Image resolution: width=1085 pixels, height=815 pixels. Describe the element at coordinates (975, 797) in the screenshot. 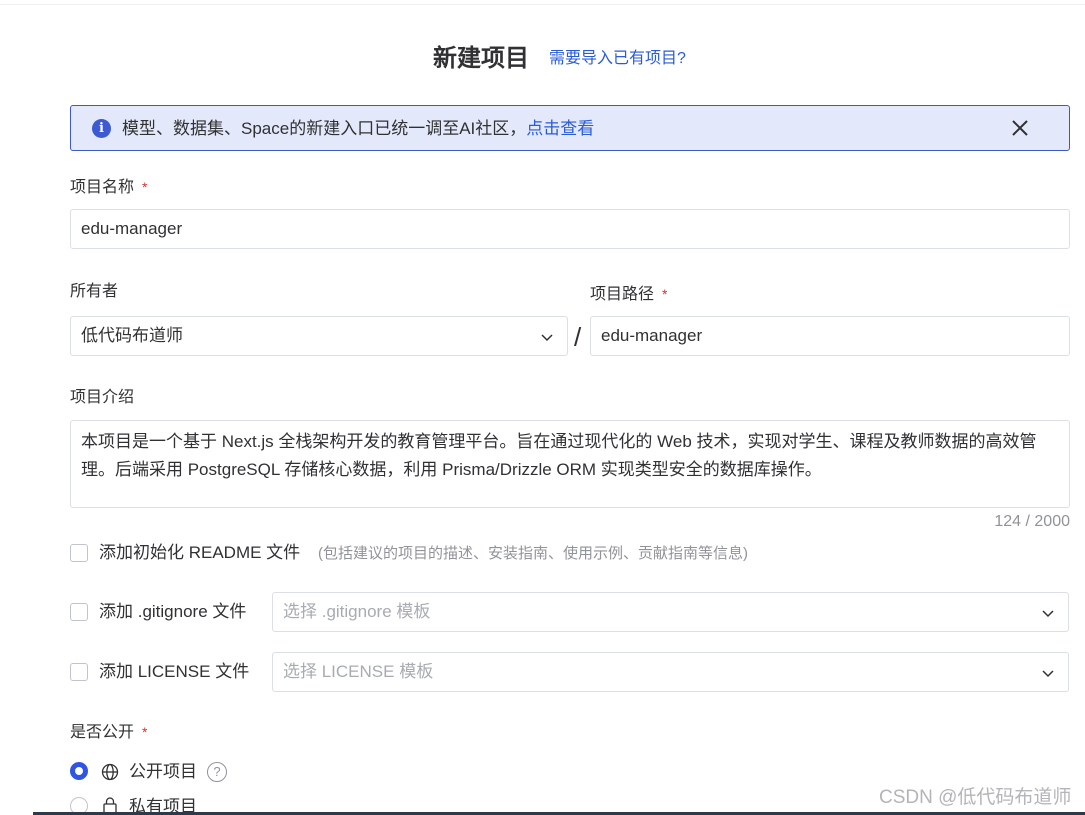

I see `watermark: CSDN @低代码布道师` at that location.